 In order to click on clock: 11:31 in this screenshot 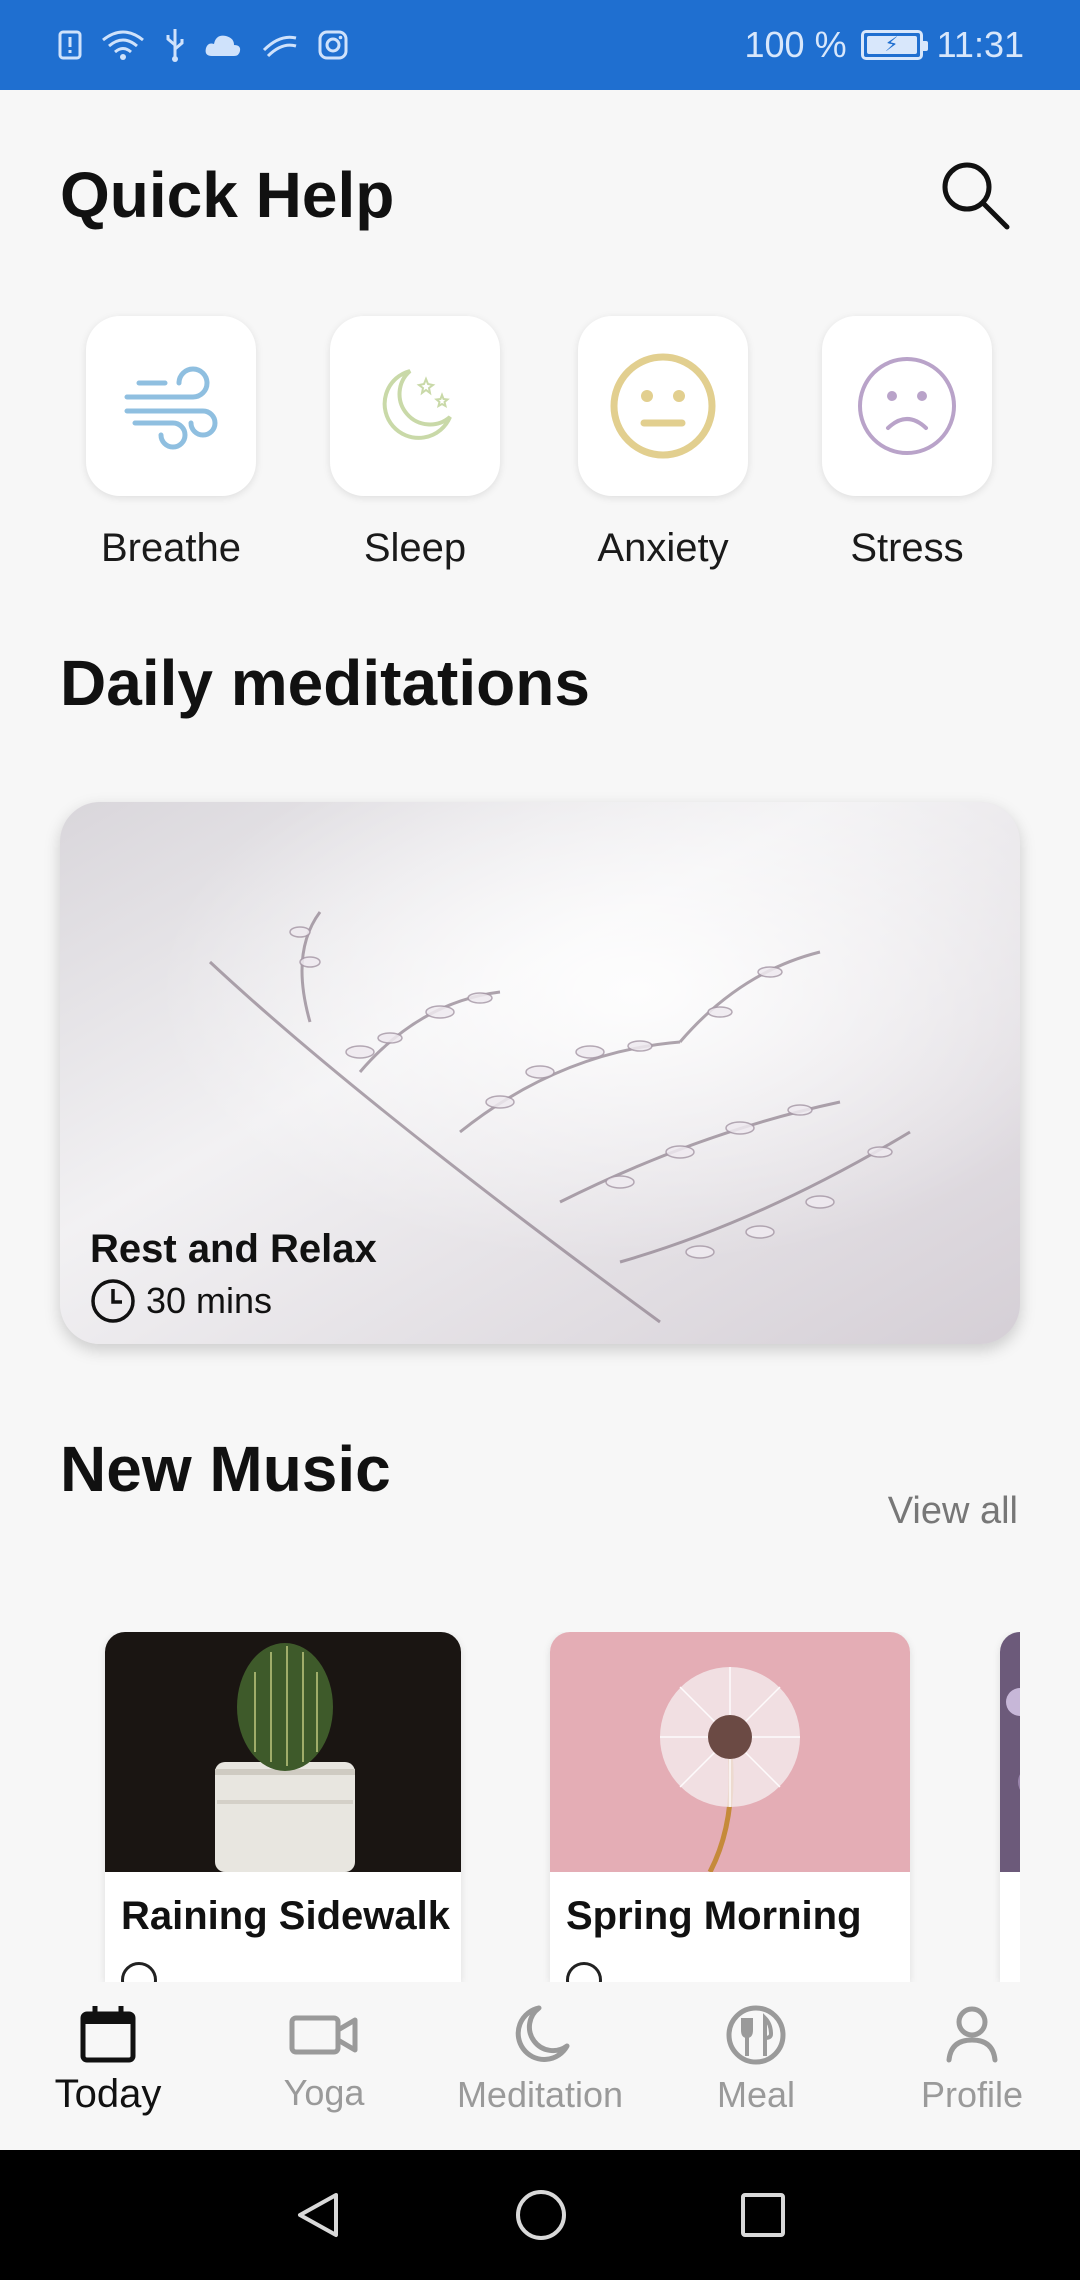, I will do `click(980, 44)`.